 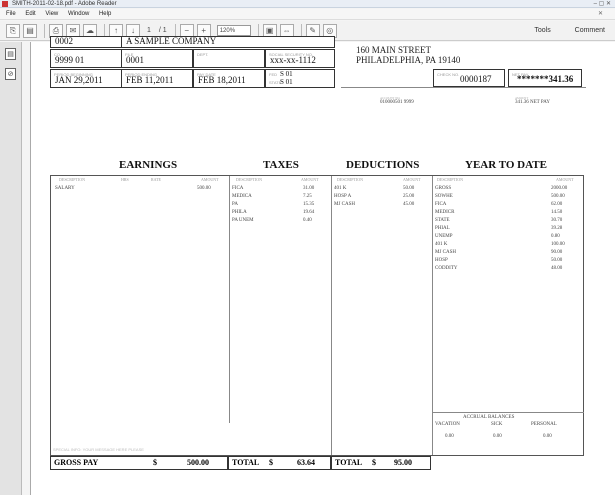 What do you see at coordinates (349, 462) in the screenshot?
I see `deduction-total-label: TOTAL` at bounding box center [349, 462].